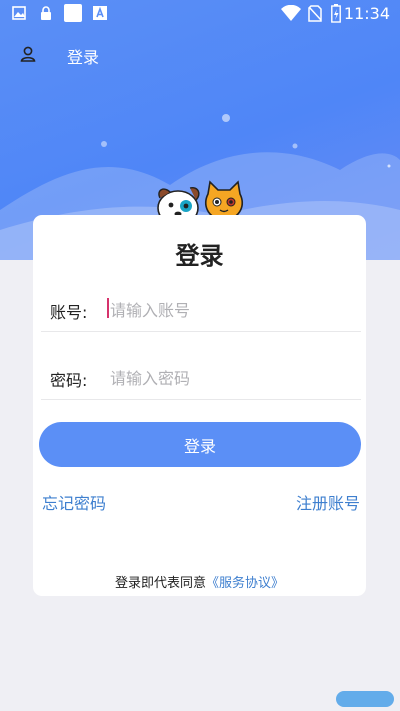 This screenshot has width=400, height=711. I want to click on nav-title: 登录, so click(83, 57).